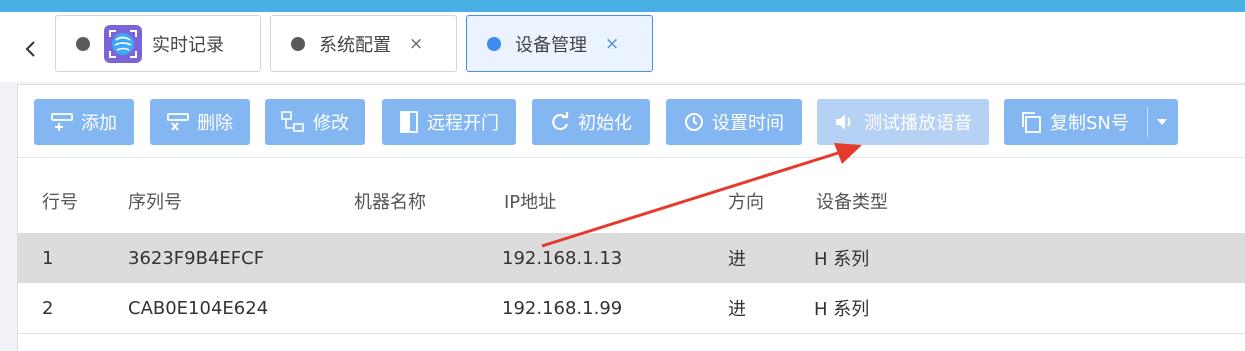 This screenshot has width=1245, height=351. What do you see at coordinates (562, 308) in the screenshot?
I see `cell-ip: 192.168.1.99` at bounding box center [562, 308].